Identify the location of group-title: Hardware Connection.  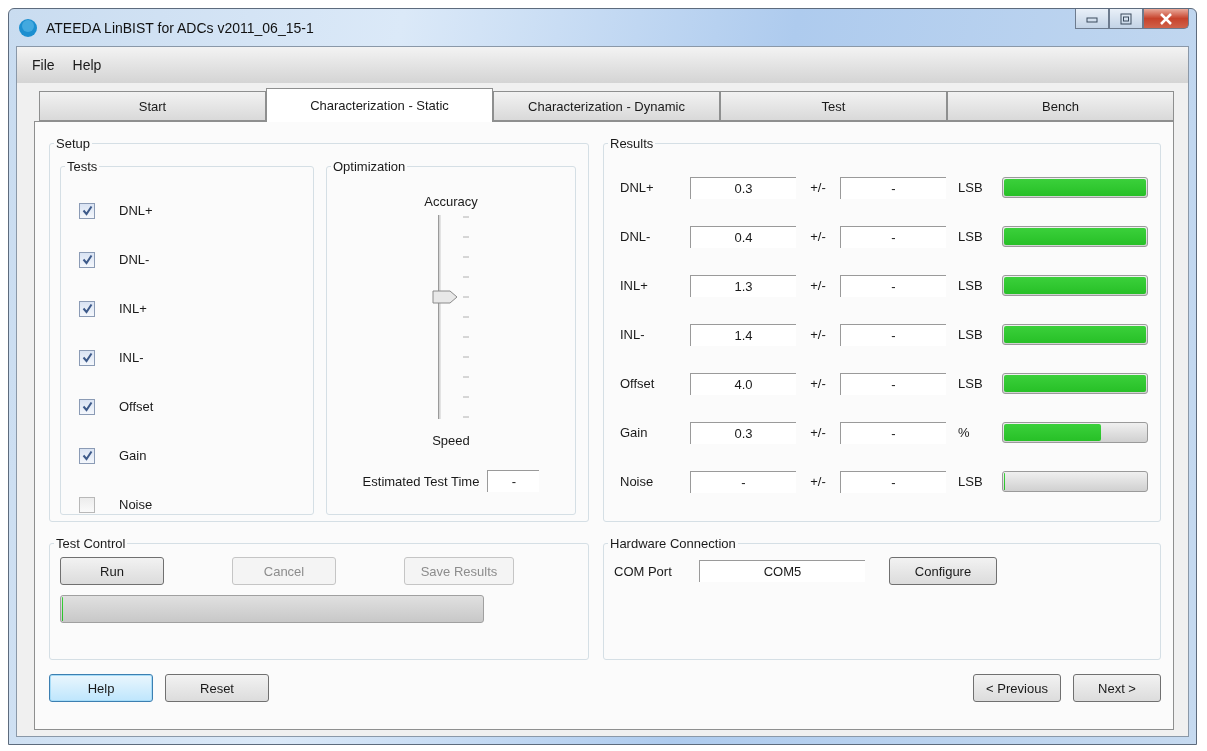
(673, 543).